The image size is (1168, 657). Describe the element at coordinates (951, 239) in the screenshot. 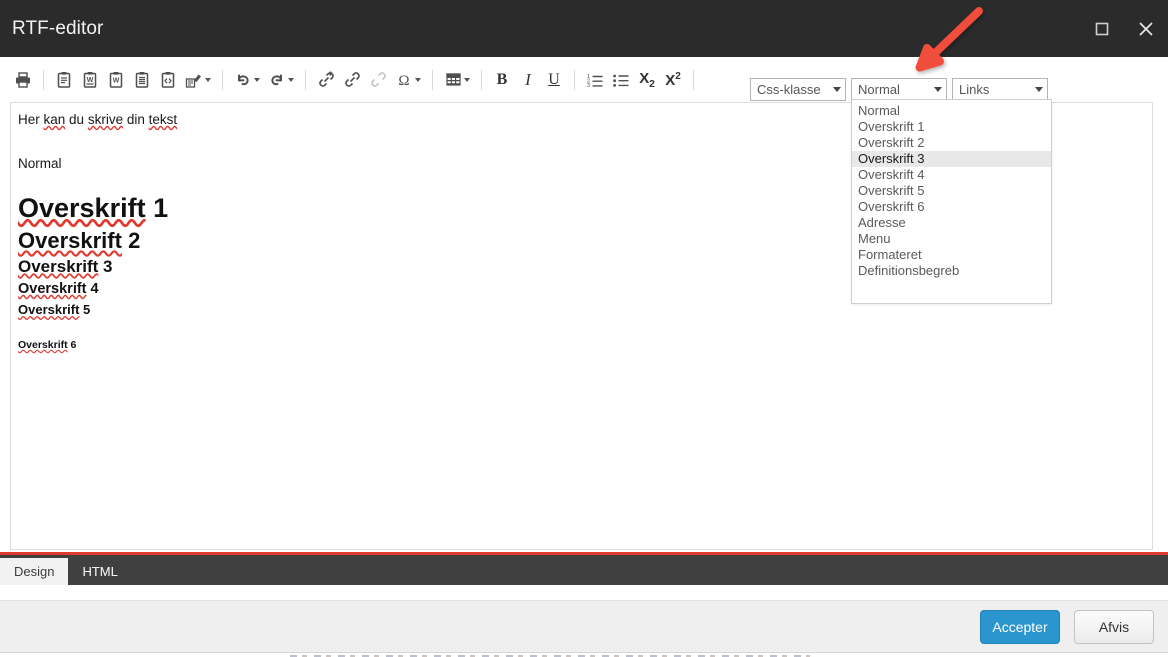

I see `dropdown-option-menu: Menu` at that location.